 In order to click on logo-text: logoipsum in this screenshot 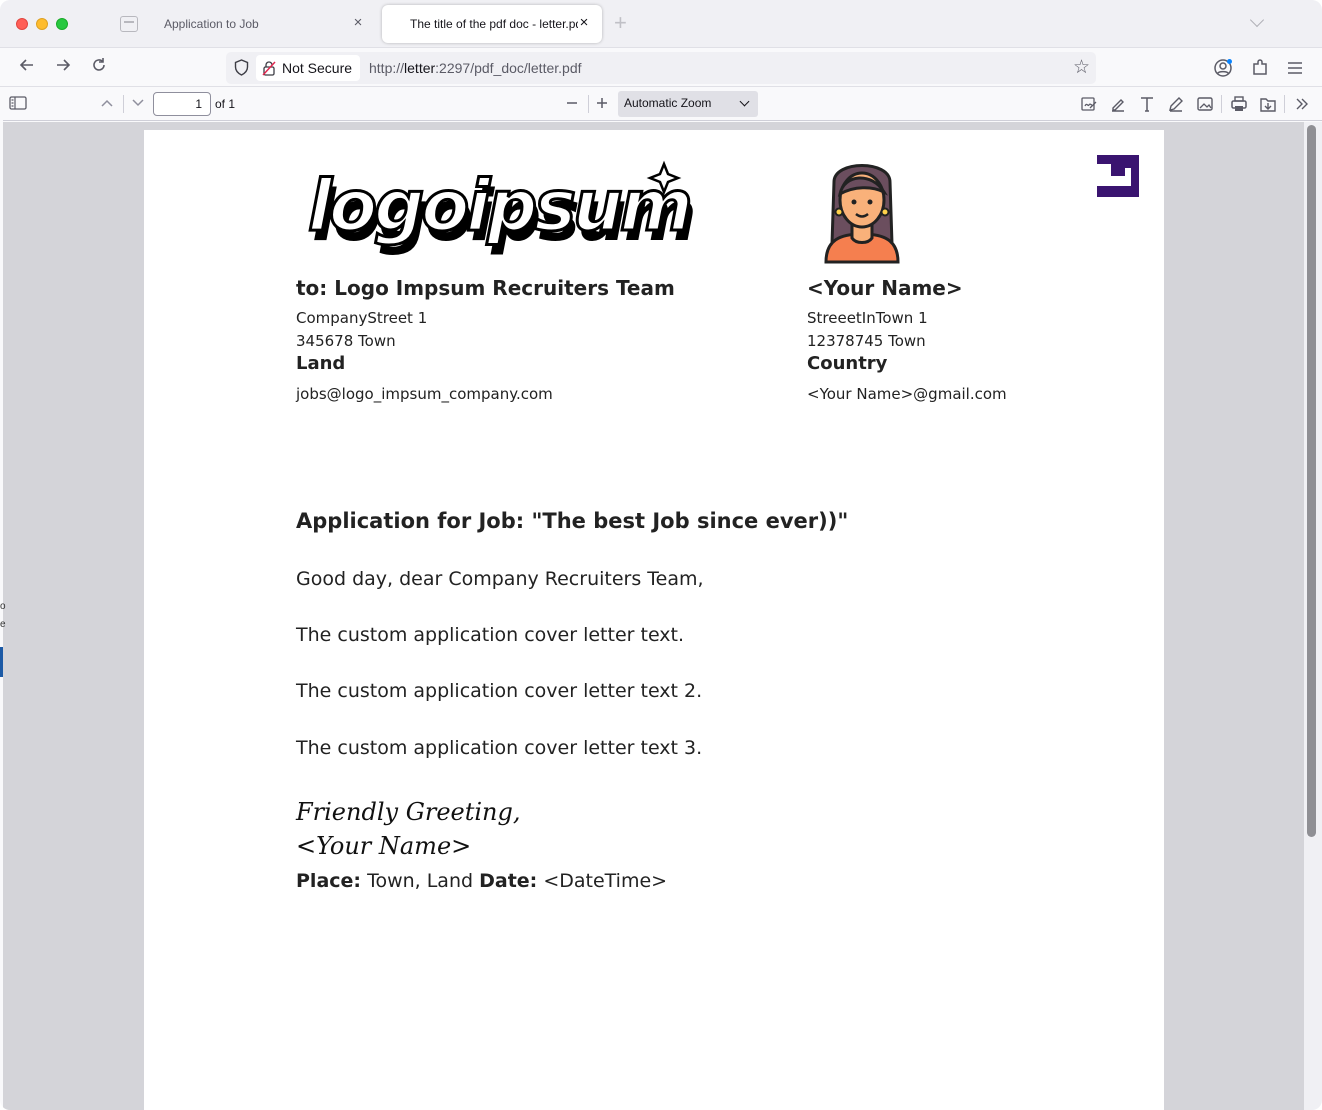, I will do `click(499, 206)`.